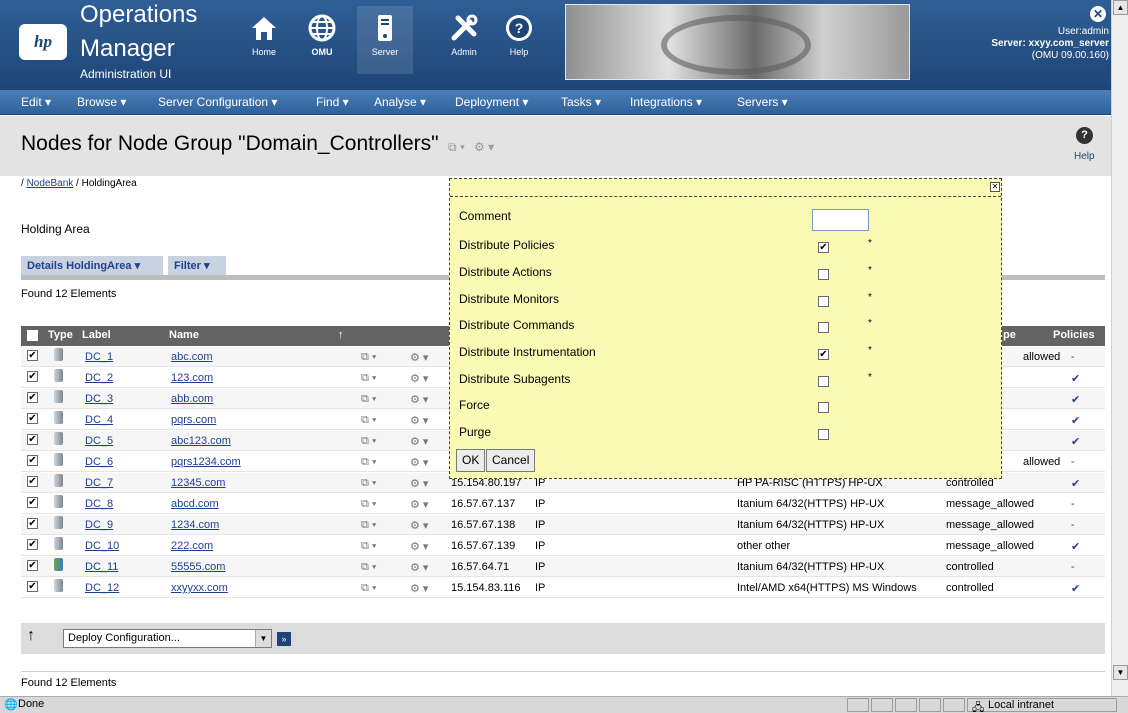 Image resolution: width=1128 pixels, height=713 pixels. I want to click on node-name-link: 222.com, so click(192, 546).